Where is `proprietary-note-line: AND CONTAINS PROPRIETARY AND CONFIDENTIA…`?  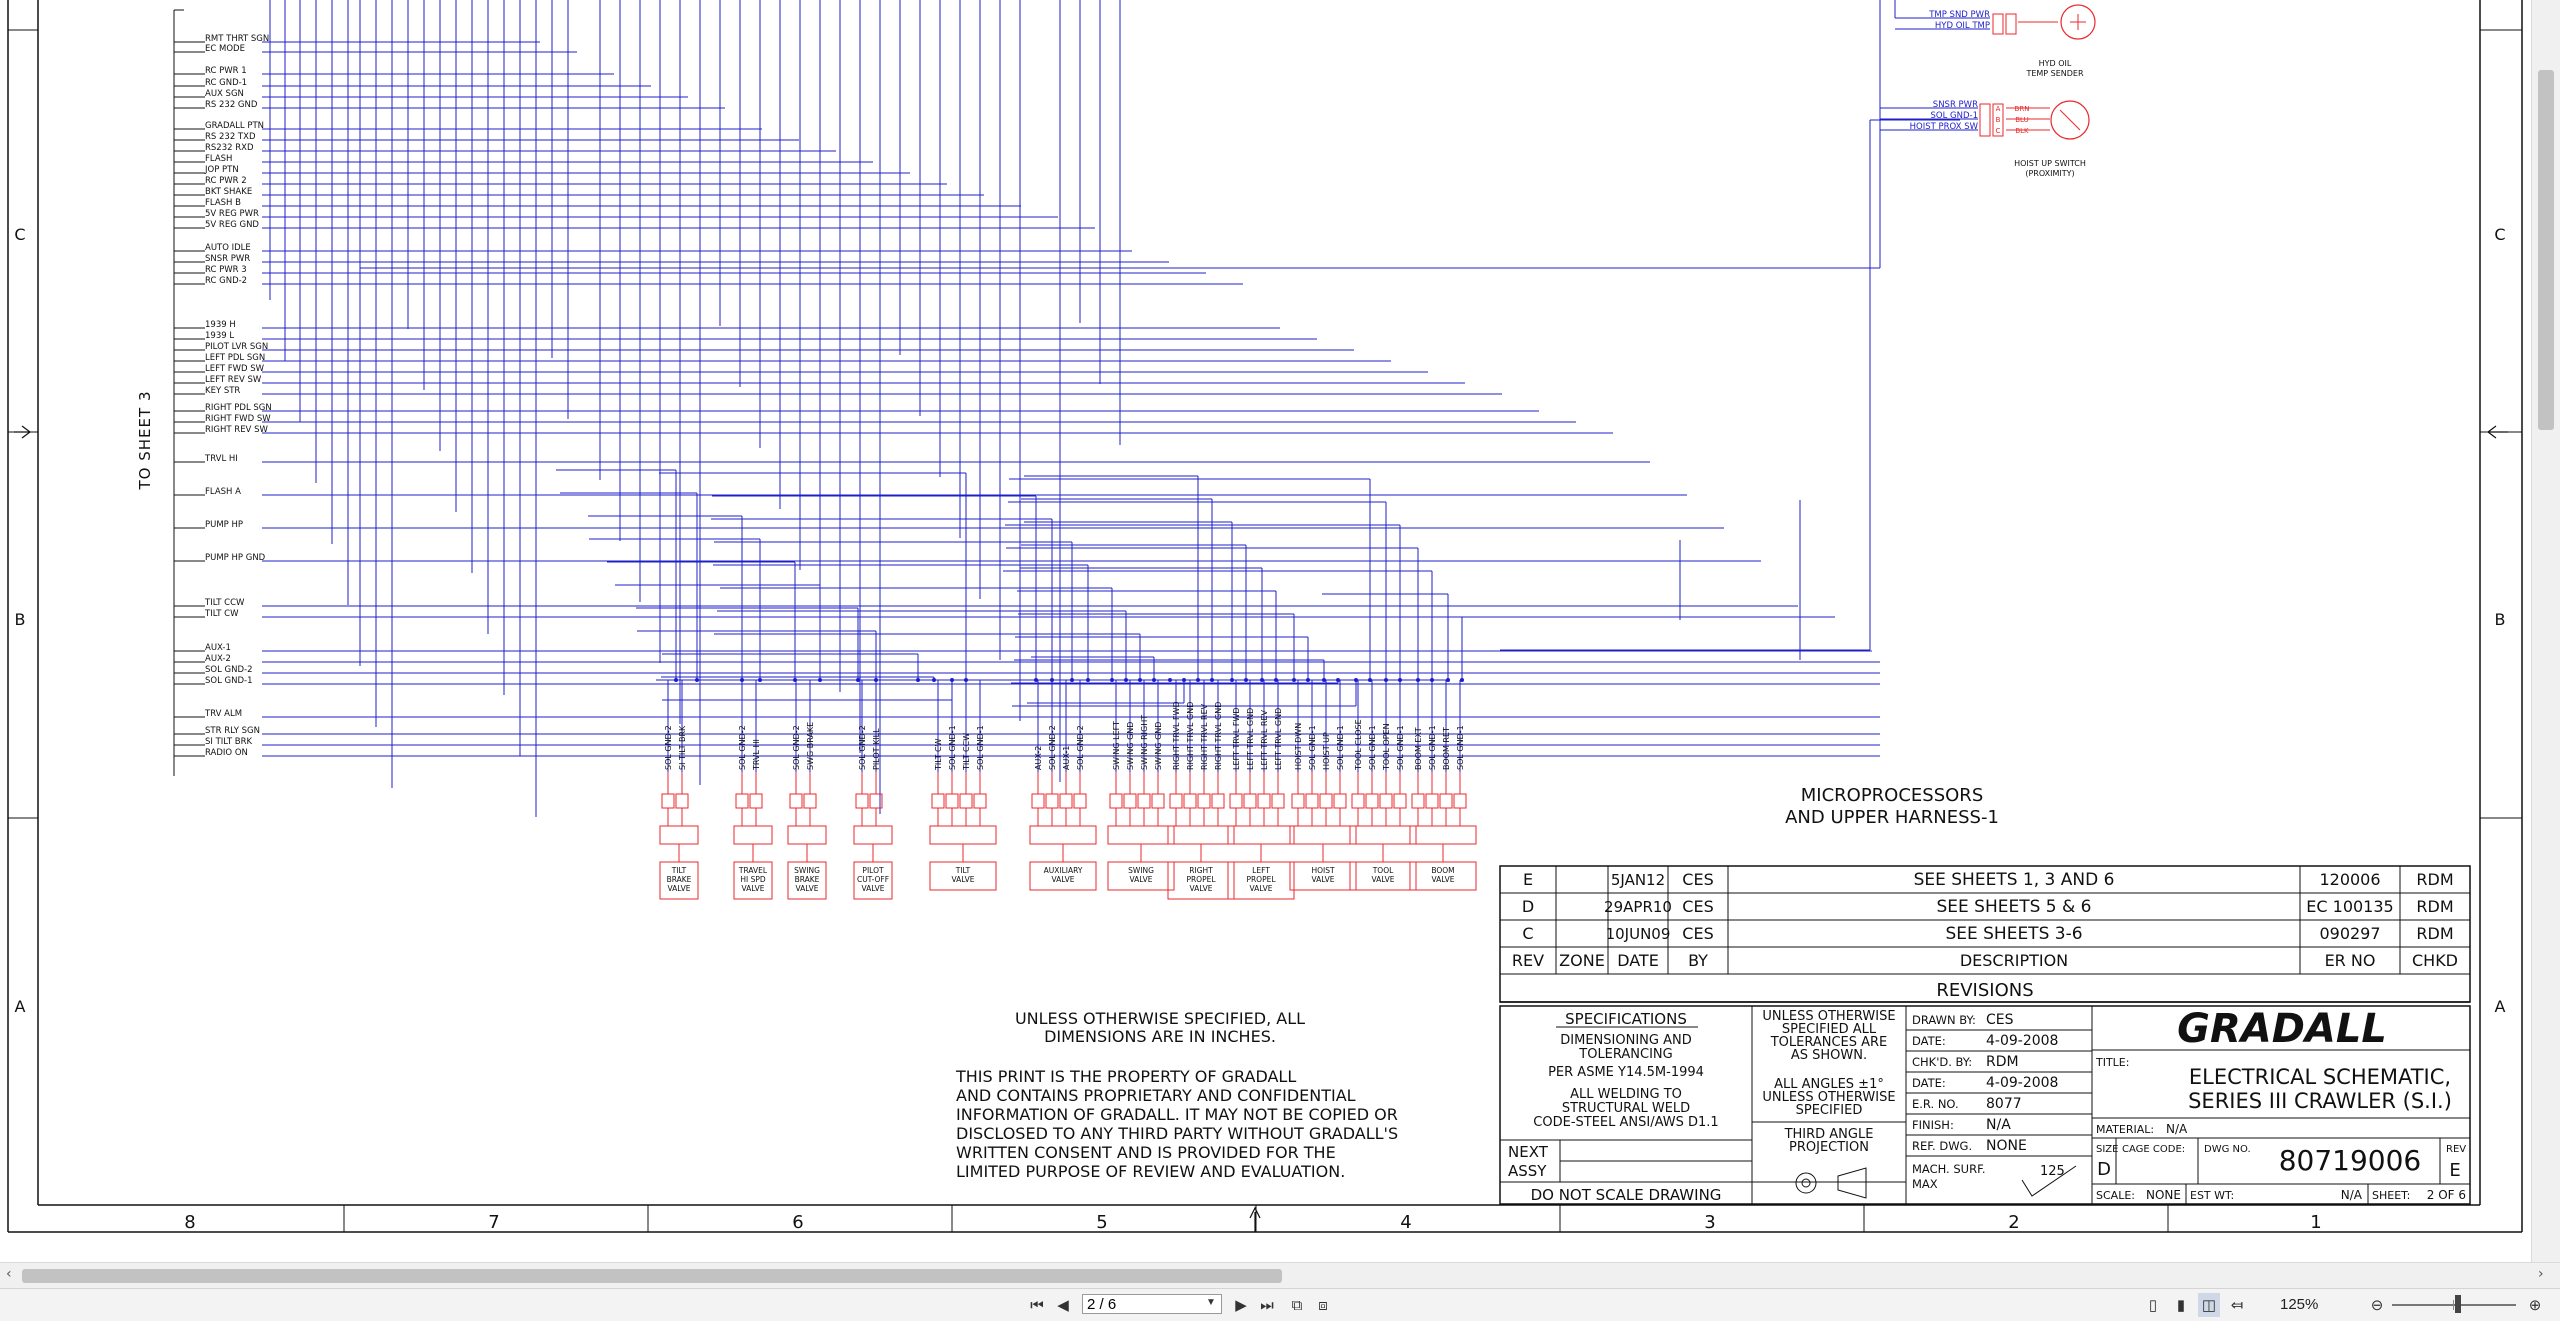
proprietary-note-line: AND CONTAINS PROPRIETARY AND CONFIDENTIA… is located at coordinates (1156, 1095).